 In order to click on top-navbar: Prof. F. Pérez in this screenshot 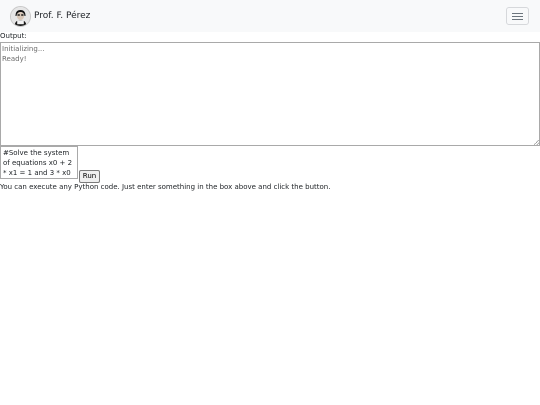, I will do `click(270, 16)`.